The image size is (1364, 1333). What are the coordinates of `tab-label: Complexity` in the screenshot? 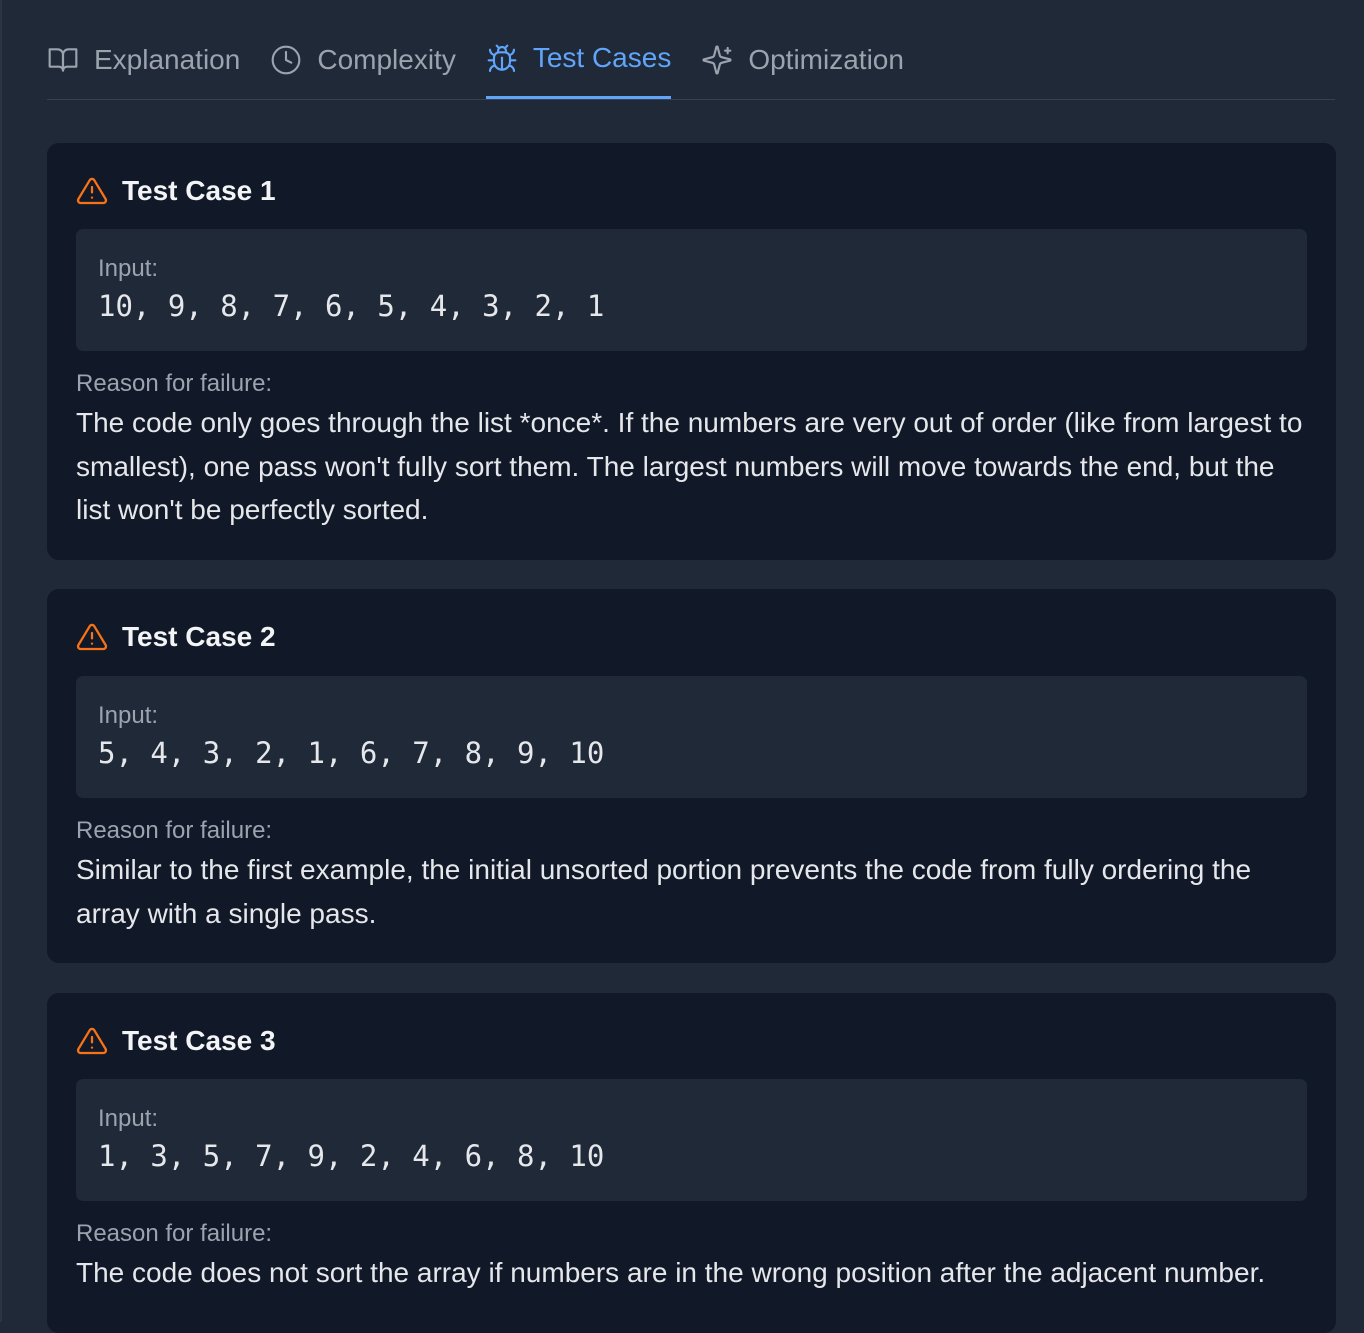 It's located at (386, 59).